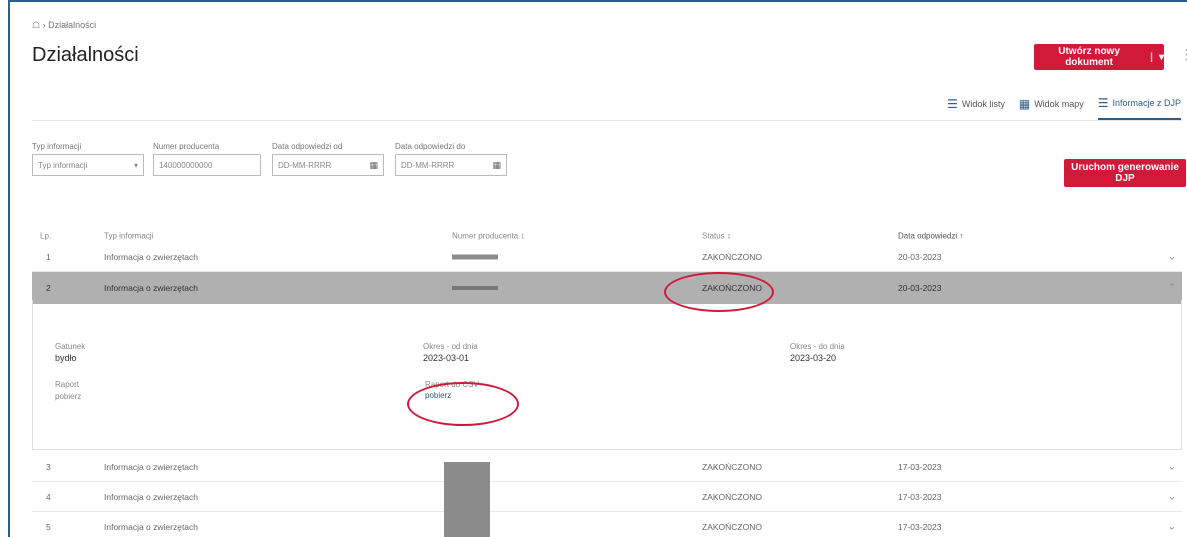  Describe the element at coordinates (305, 165) in the screenshot. I see `date-from-placeholder: DD-MM-RRRR` at that location.